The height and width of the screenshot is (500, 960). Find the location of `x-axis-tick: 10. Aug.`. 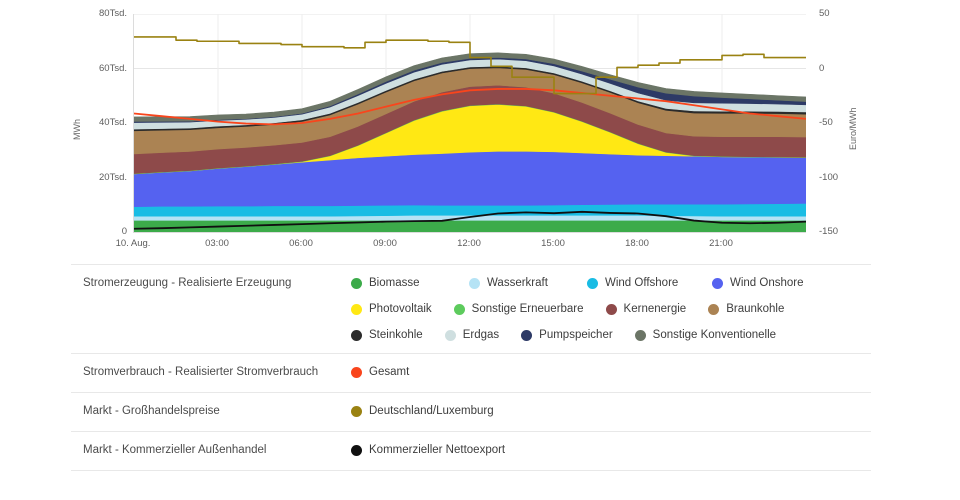

x-axis-tick: 10. Aug. is located at coordinates (133, 243).